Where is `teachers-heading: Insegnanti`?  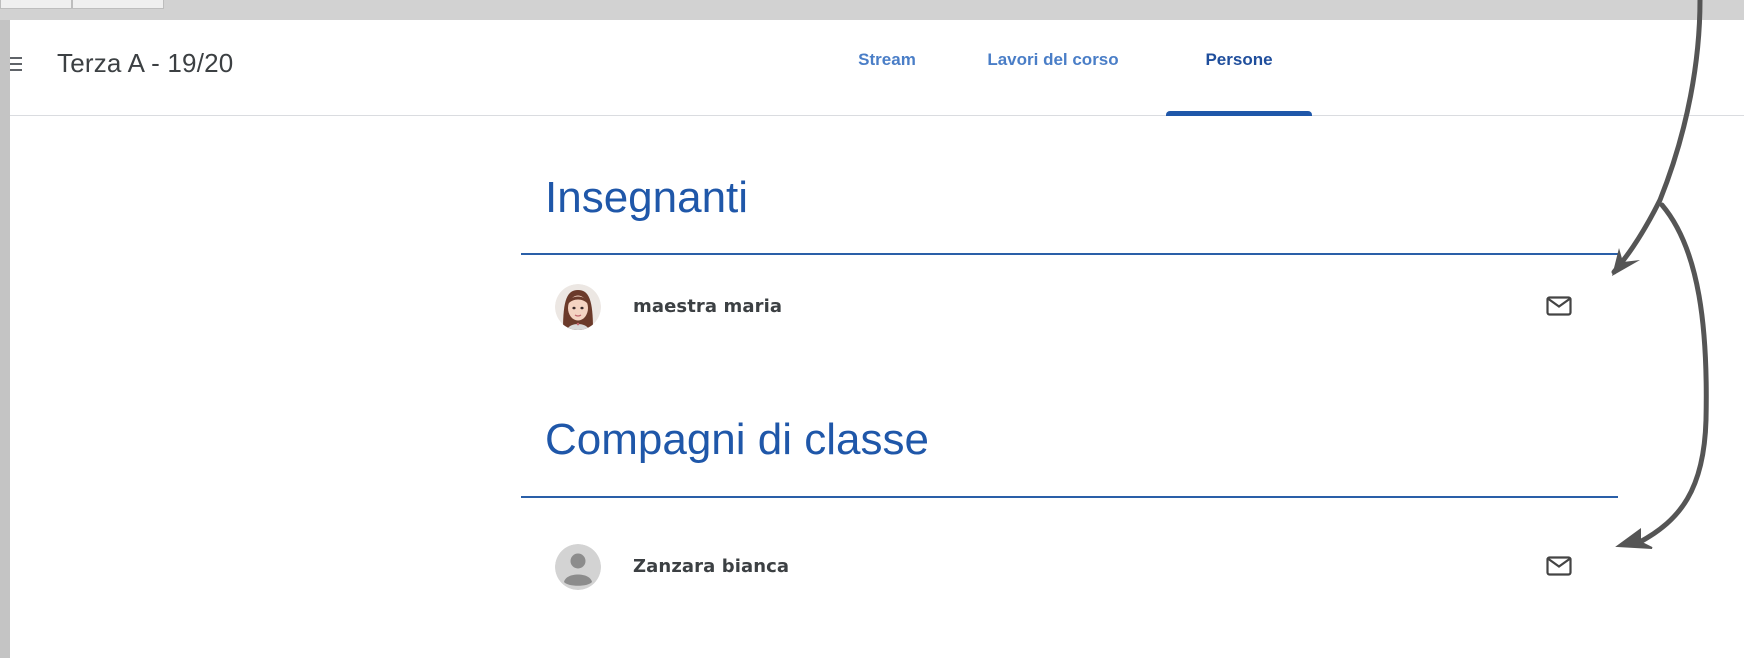 teachers-heading: Insegnanti is located at coordinates (647, 197).